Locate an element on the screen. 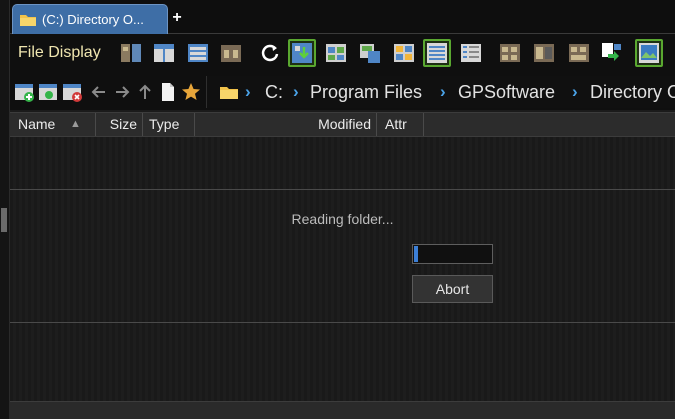 This screenshot has height=419, width=675. view-large-icons-button is located at coordinates (302, 53).